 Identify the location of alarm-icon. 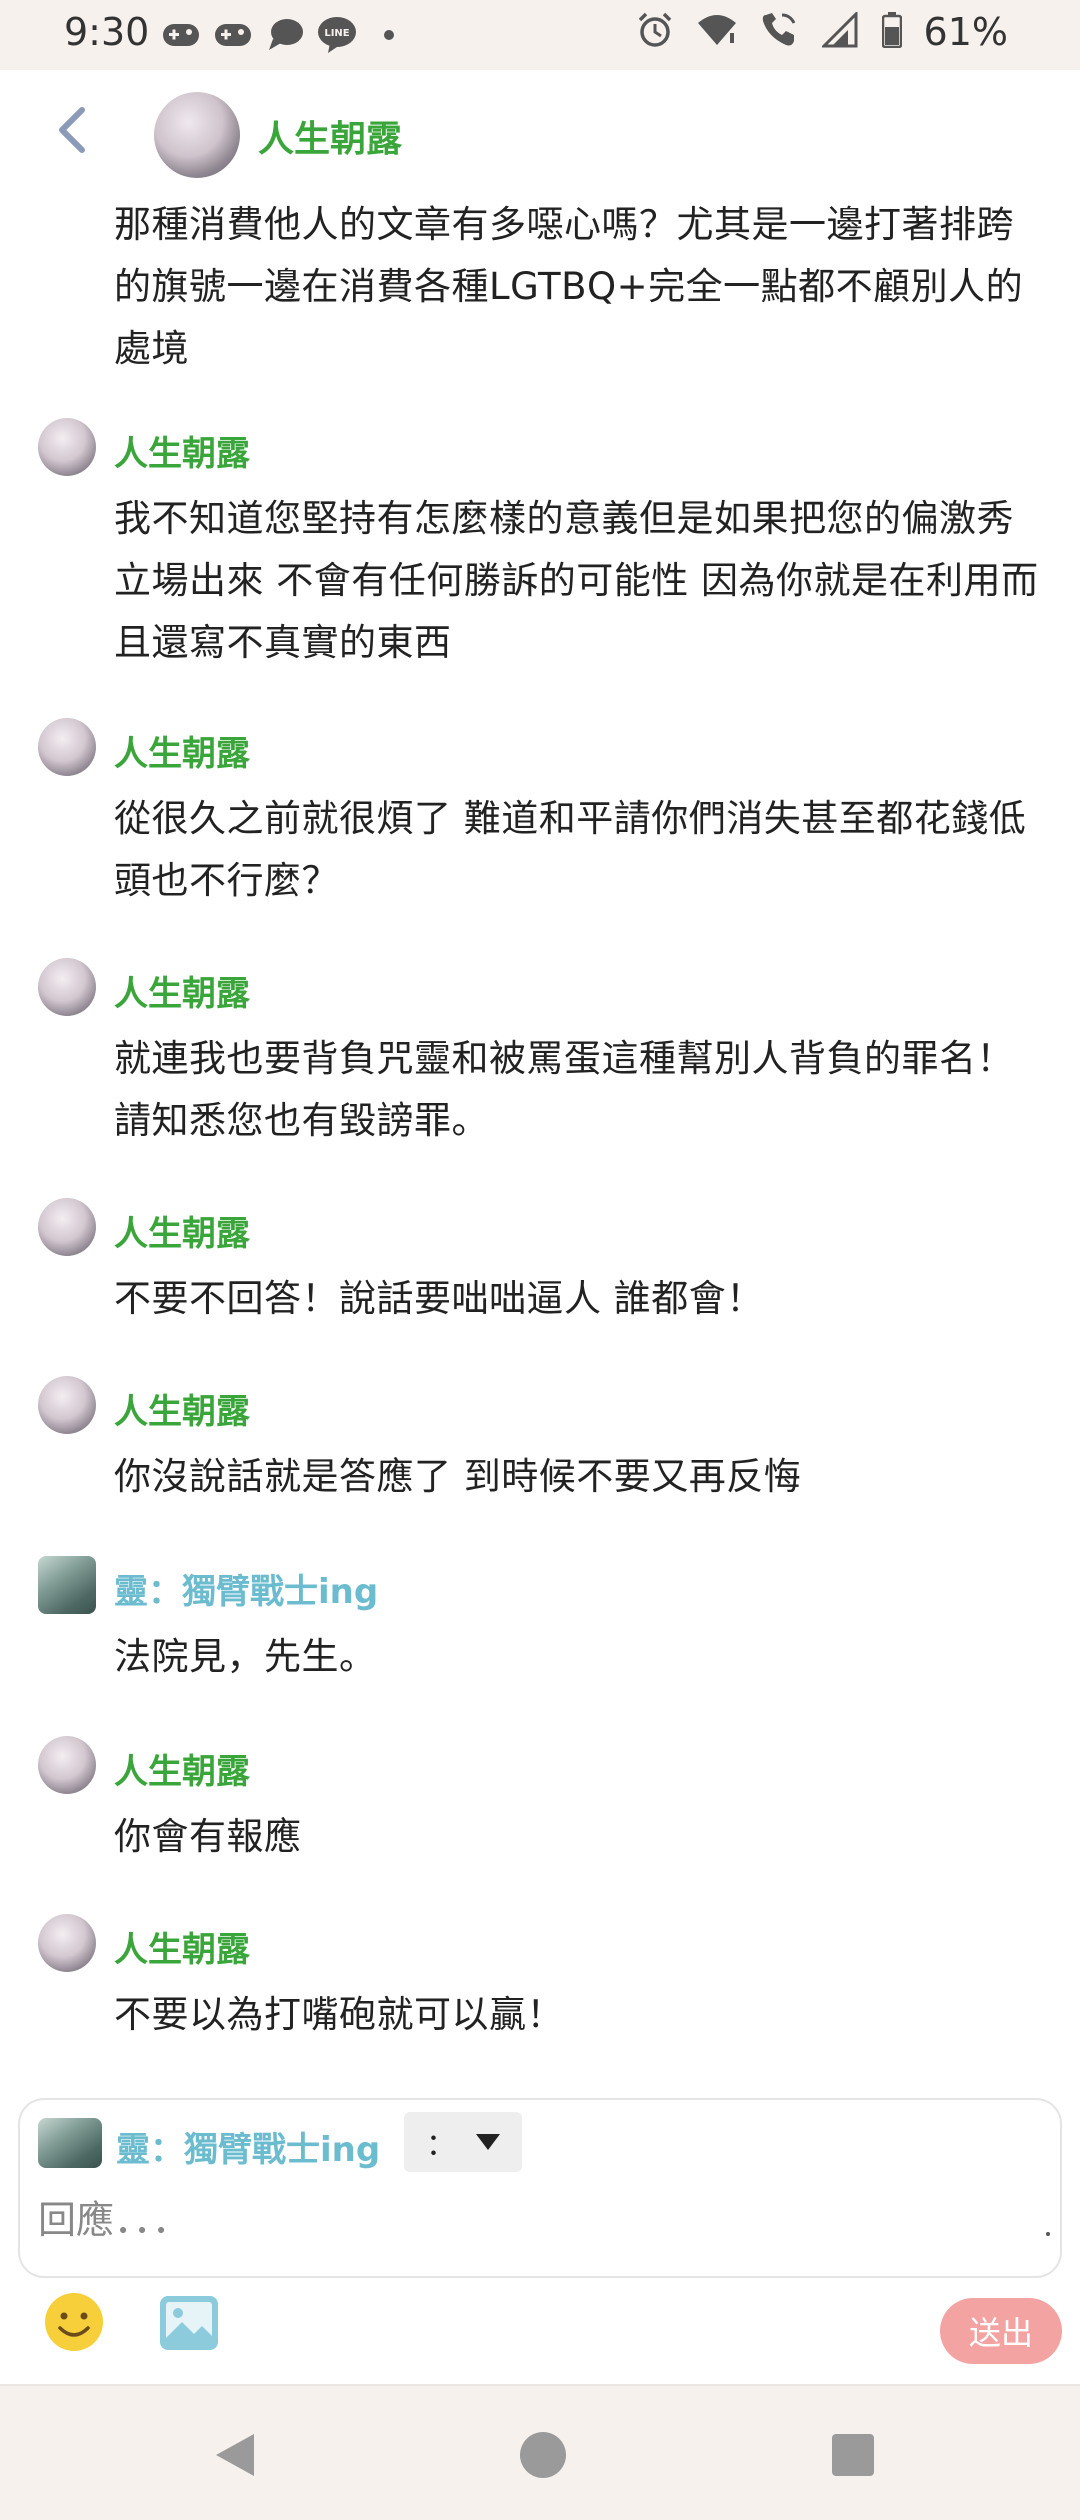
(655, 32).